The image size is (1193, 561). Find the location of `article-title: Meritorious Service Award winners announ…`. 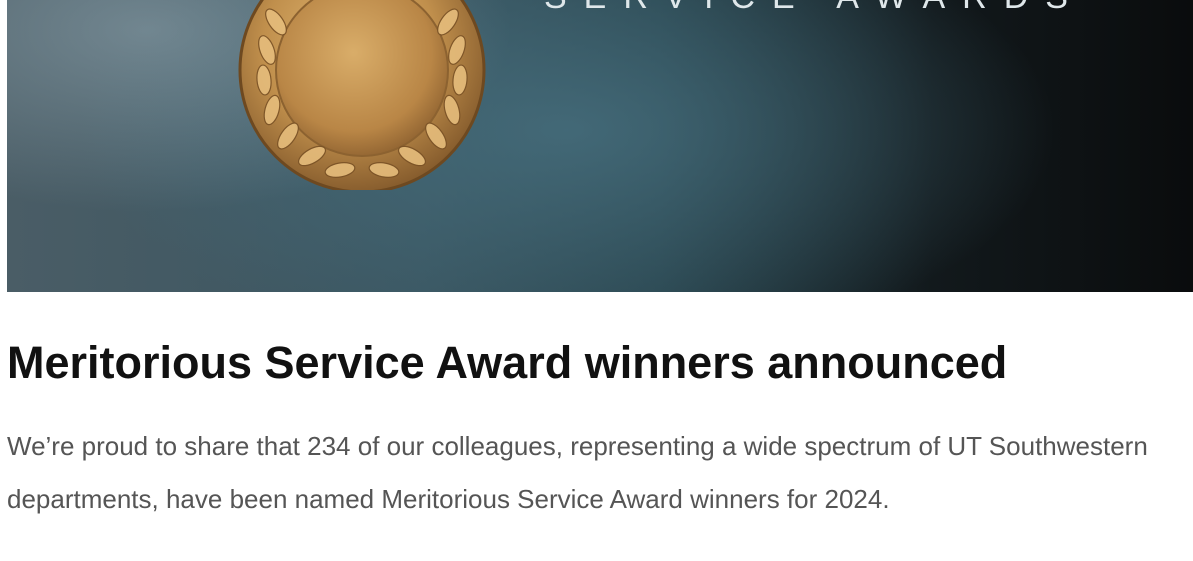

article-title: Meritorious Service Award winners announ… is located at coordinates (507, 363).